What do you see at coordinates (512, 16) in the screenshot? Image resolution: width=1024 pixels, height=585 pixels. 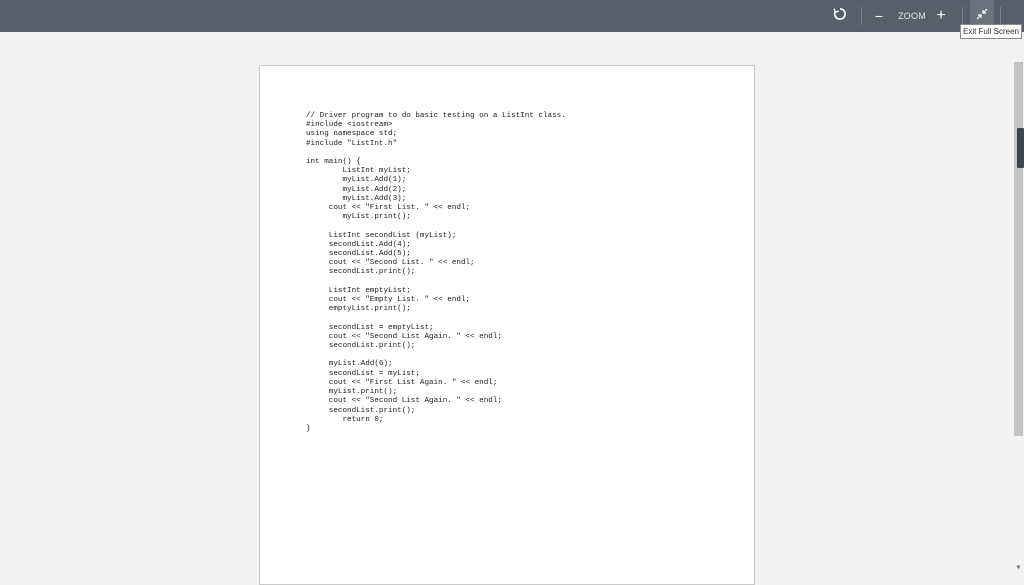 I see `viewer-toolbar: − ZOOM +` at bounding box center [512, 16].